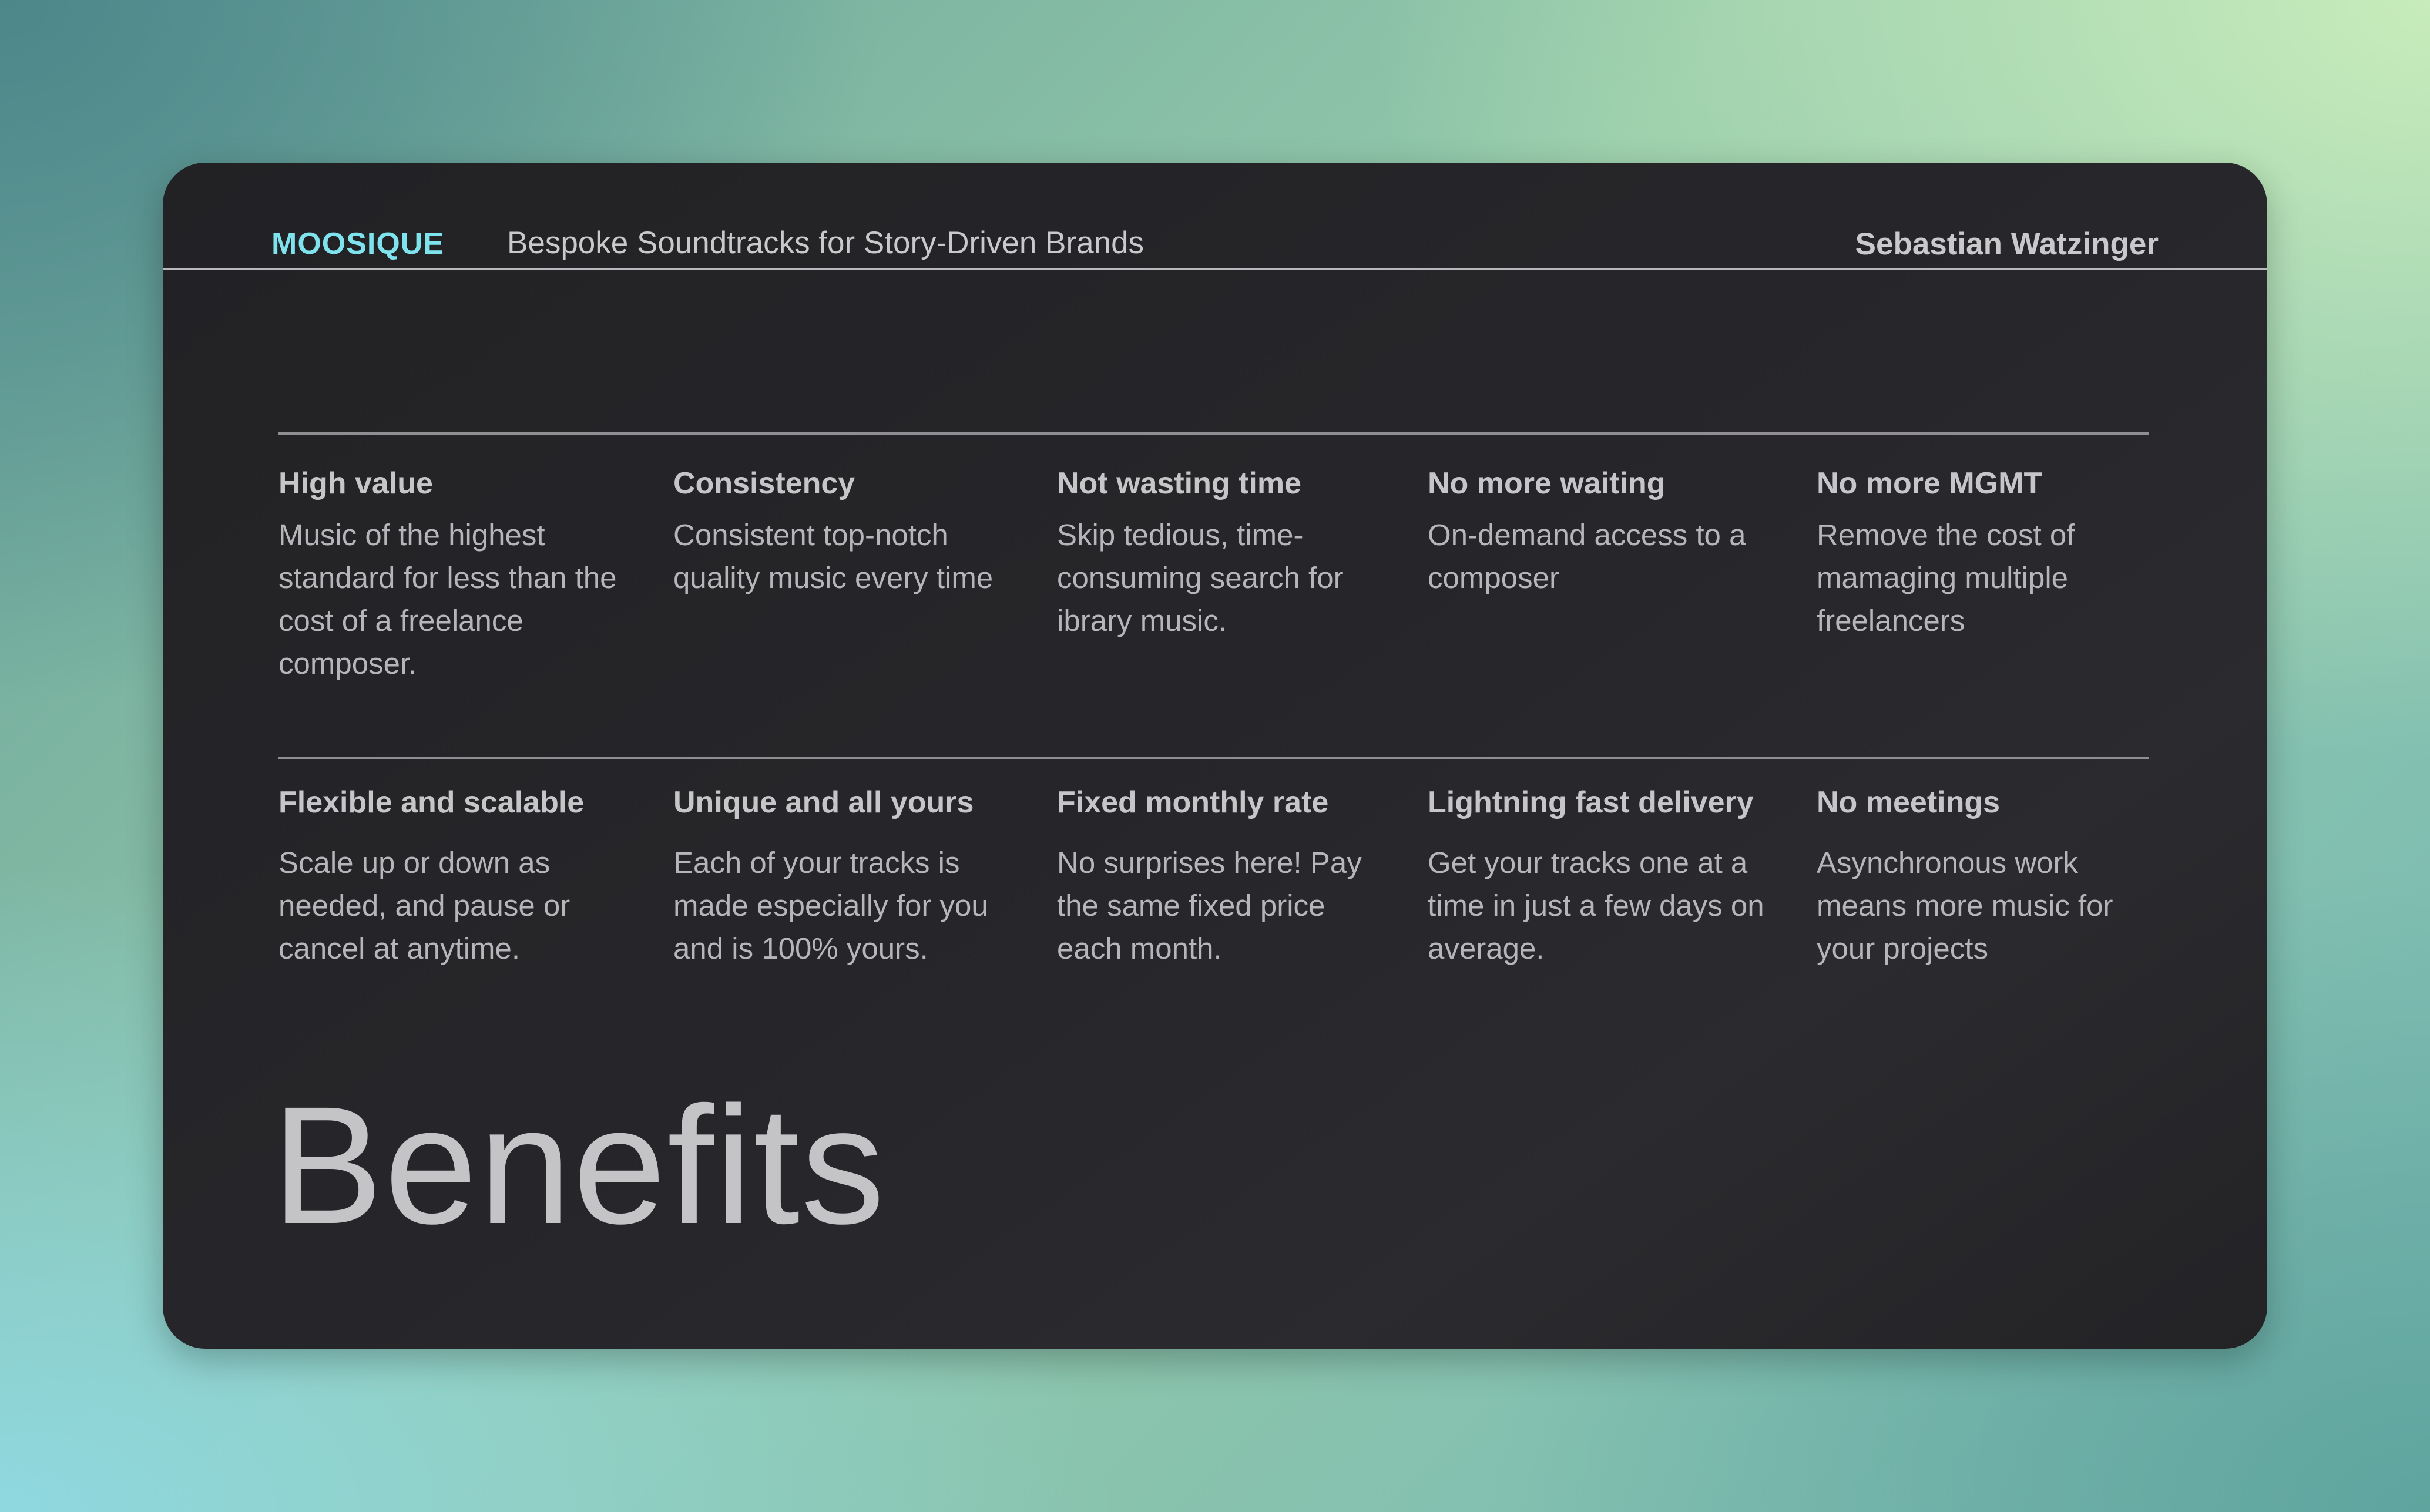 The image size is (2430, 1512). What do you see at coordinates (1930, 483) in the screenshot?
I see `benefit-title: No more MGMT` at bounding box center [1930, 483].